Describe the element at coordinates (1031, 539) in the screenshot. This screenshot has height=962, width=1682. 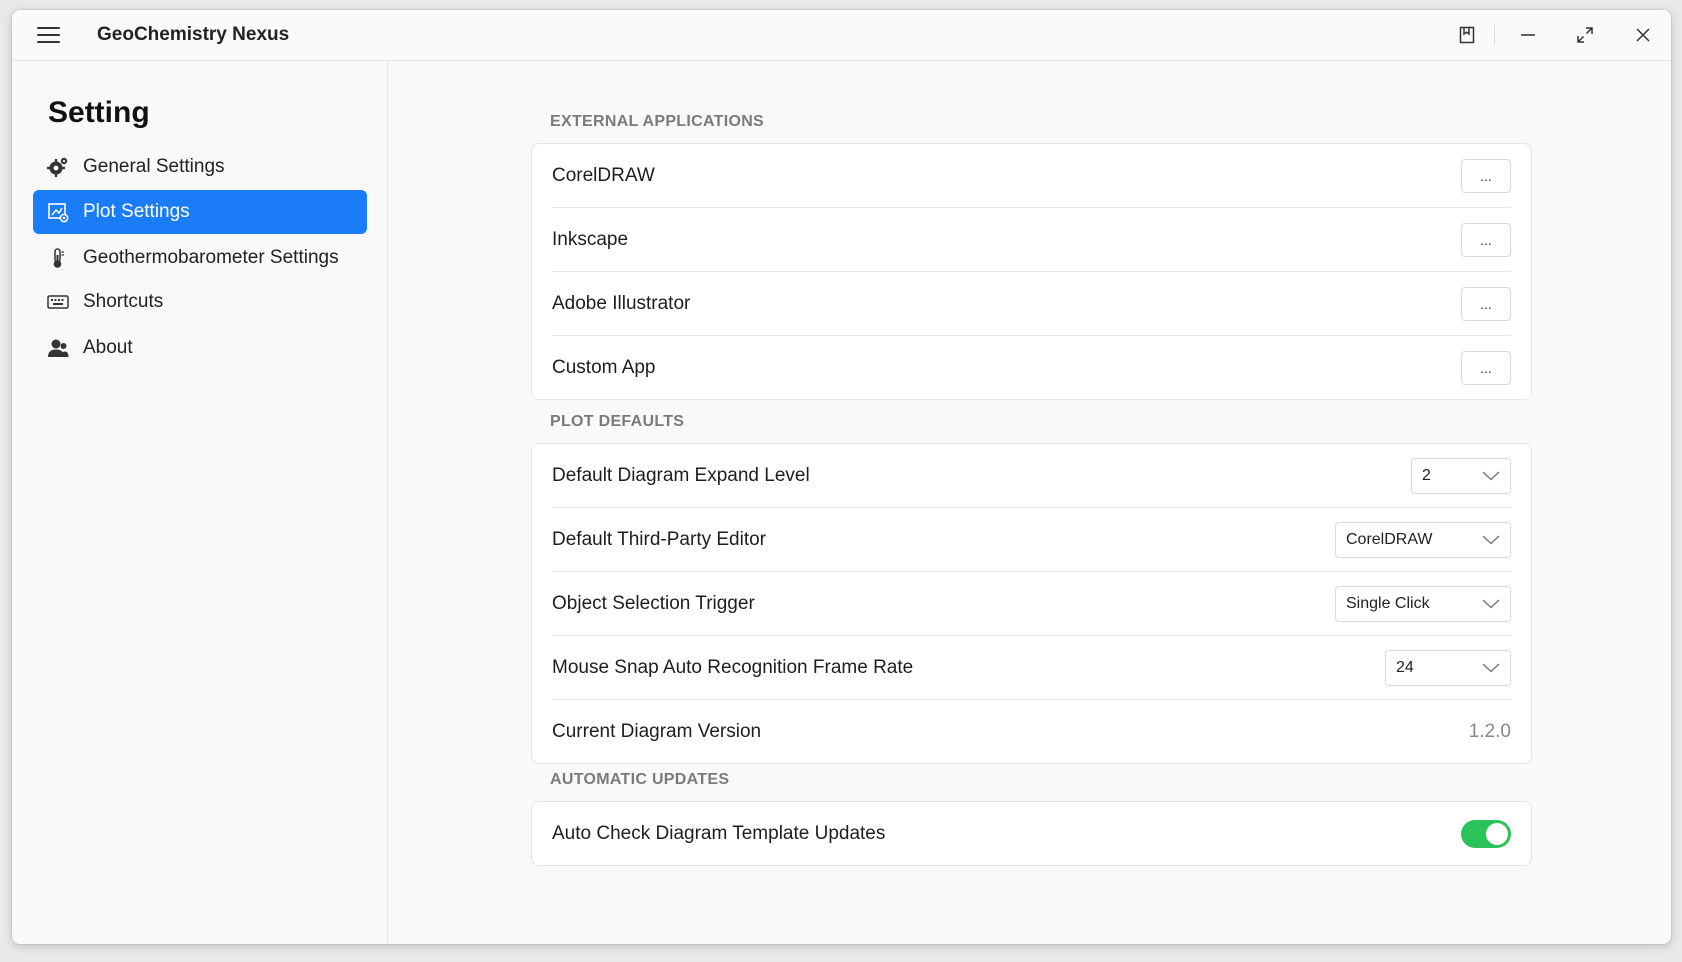
I see `list-item: Default Third-Party Editor CorelDRAW` at that location.